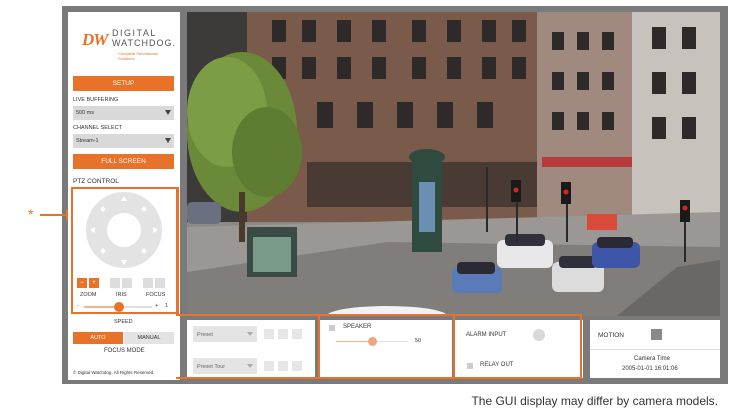 The width and height of the screenshot is (738, 410). I want to click on live-buffering-label: LIVE BUFFERING, so click(96, 100).